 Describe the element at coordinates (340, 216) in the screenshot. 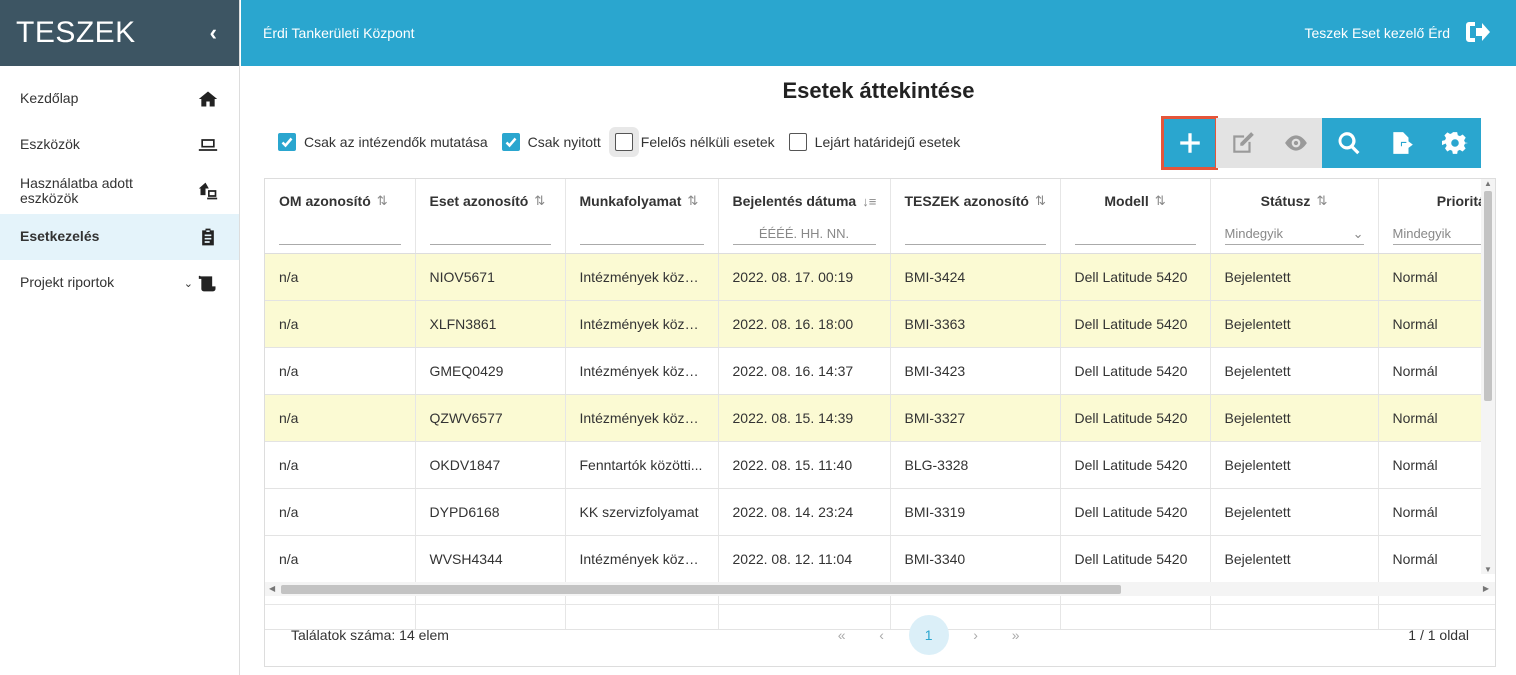

I see `column-header-om: OM azonosító ⇅` at that location.